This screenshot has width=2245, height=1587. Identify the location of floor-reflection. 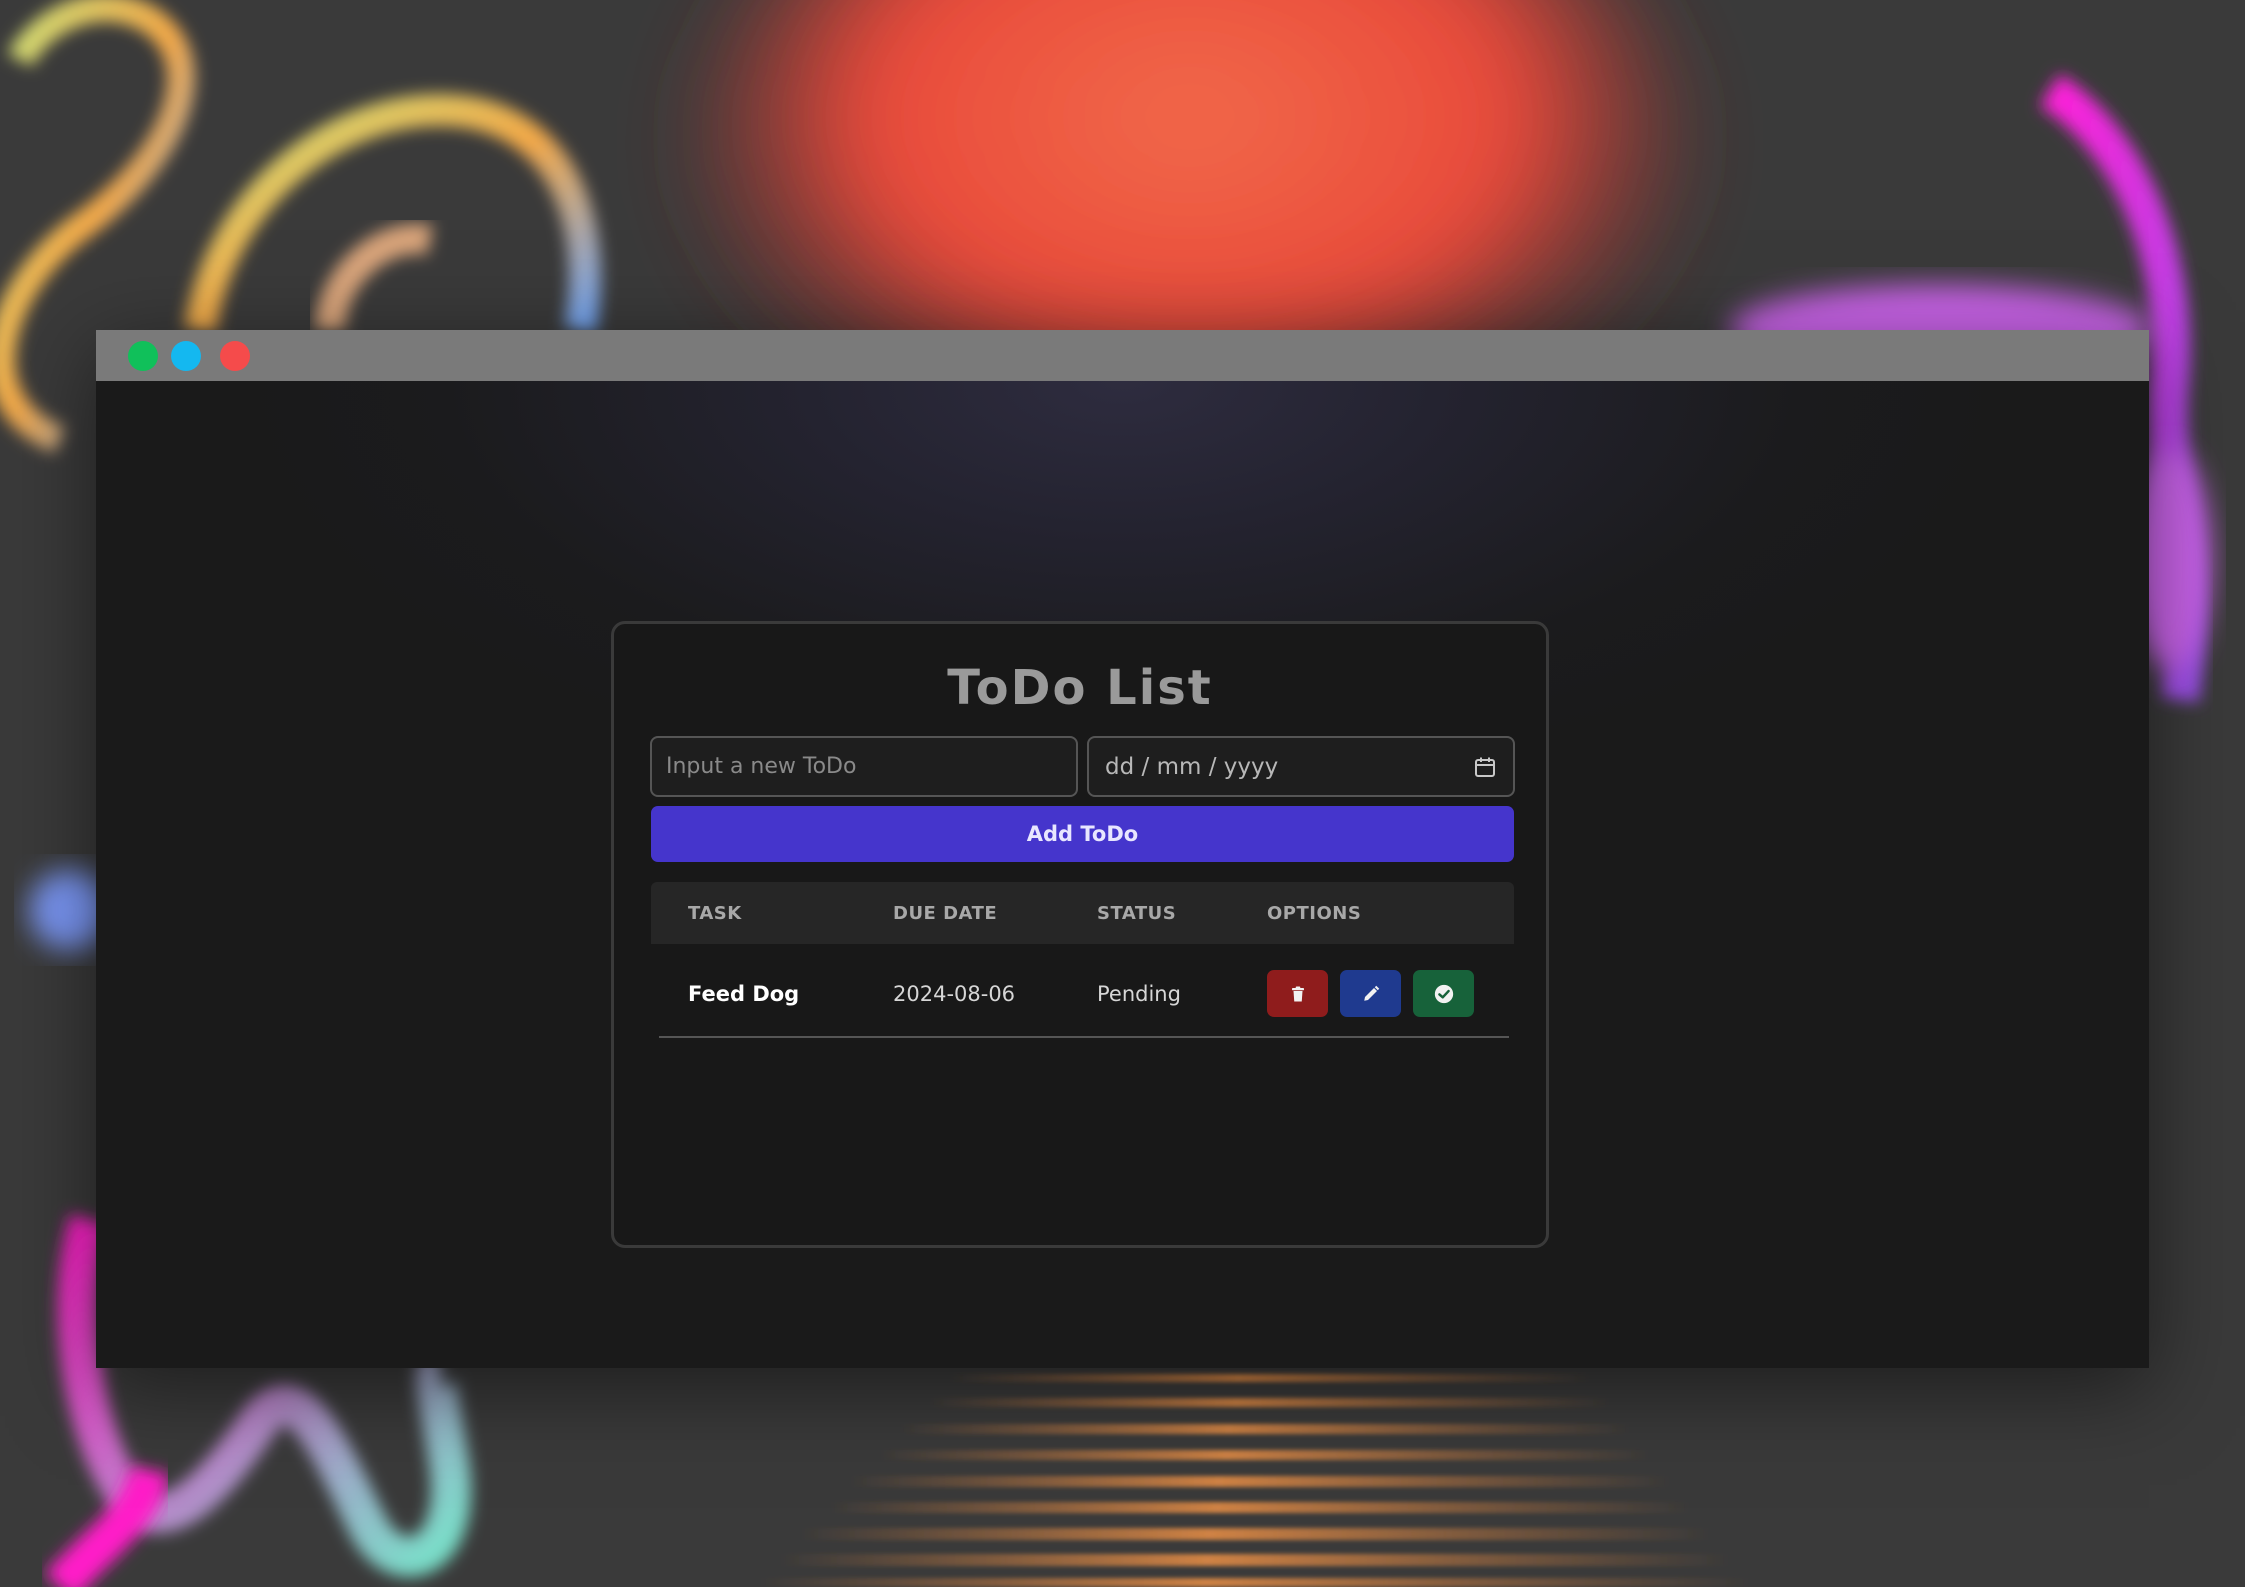
(1270, 1477).